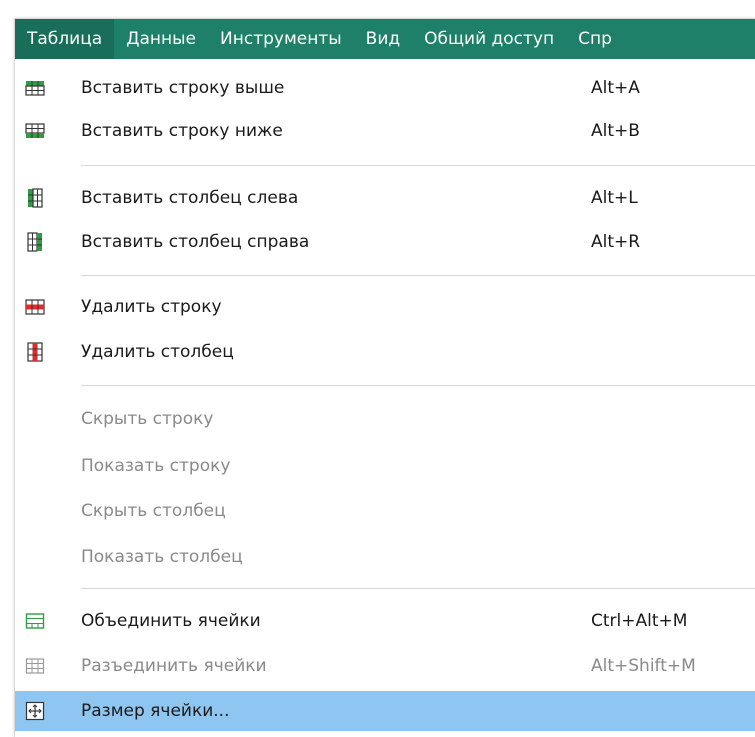 The image size is (755, 737). I want to click on menu-item-insert-column-right: Вставить столбец справа Alt+R, so click(385, 242).